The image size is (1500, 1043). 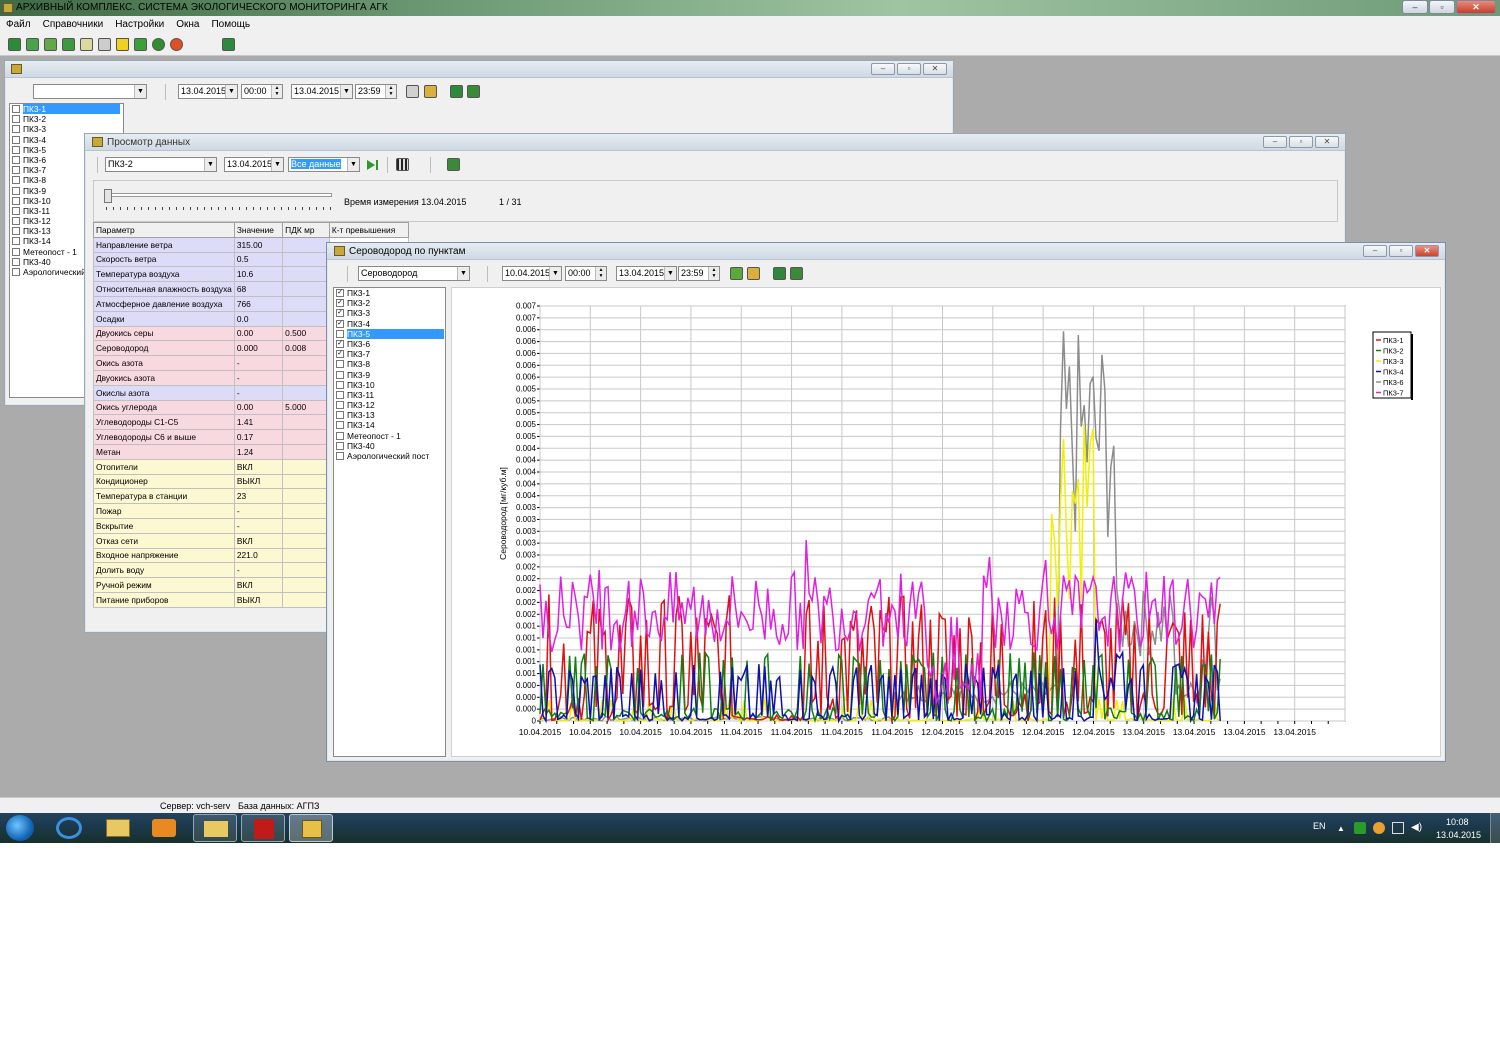 What do you see at coordinates (389, 333) in the screenshot?
I see `list-item: ПК3-5` at bounding box center [389, 333].